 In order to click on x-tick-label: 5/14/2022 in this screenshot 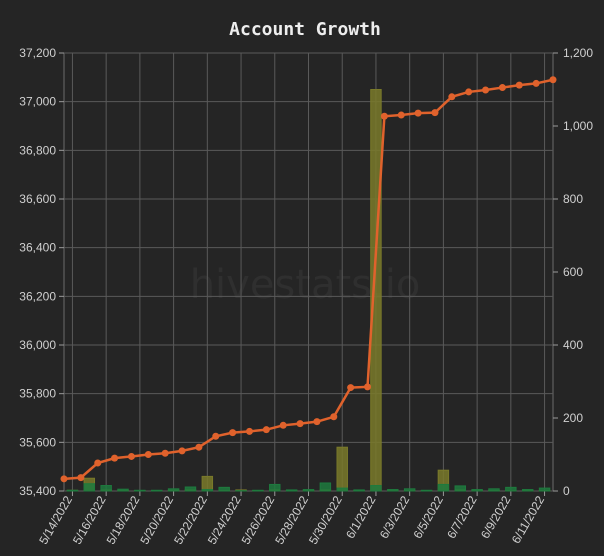, I will do `click(55, 520)`.